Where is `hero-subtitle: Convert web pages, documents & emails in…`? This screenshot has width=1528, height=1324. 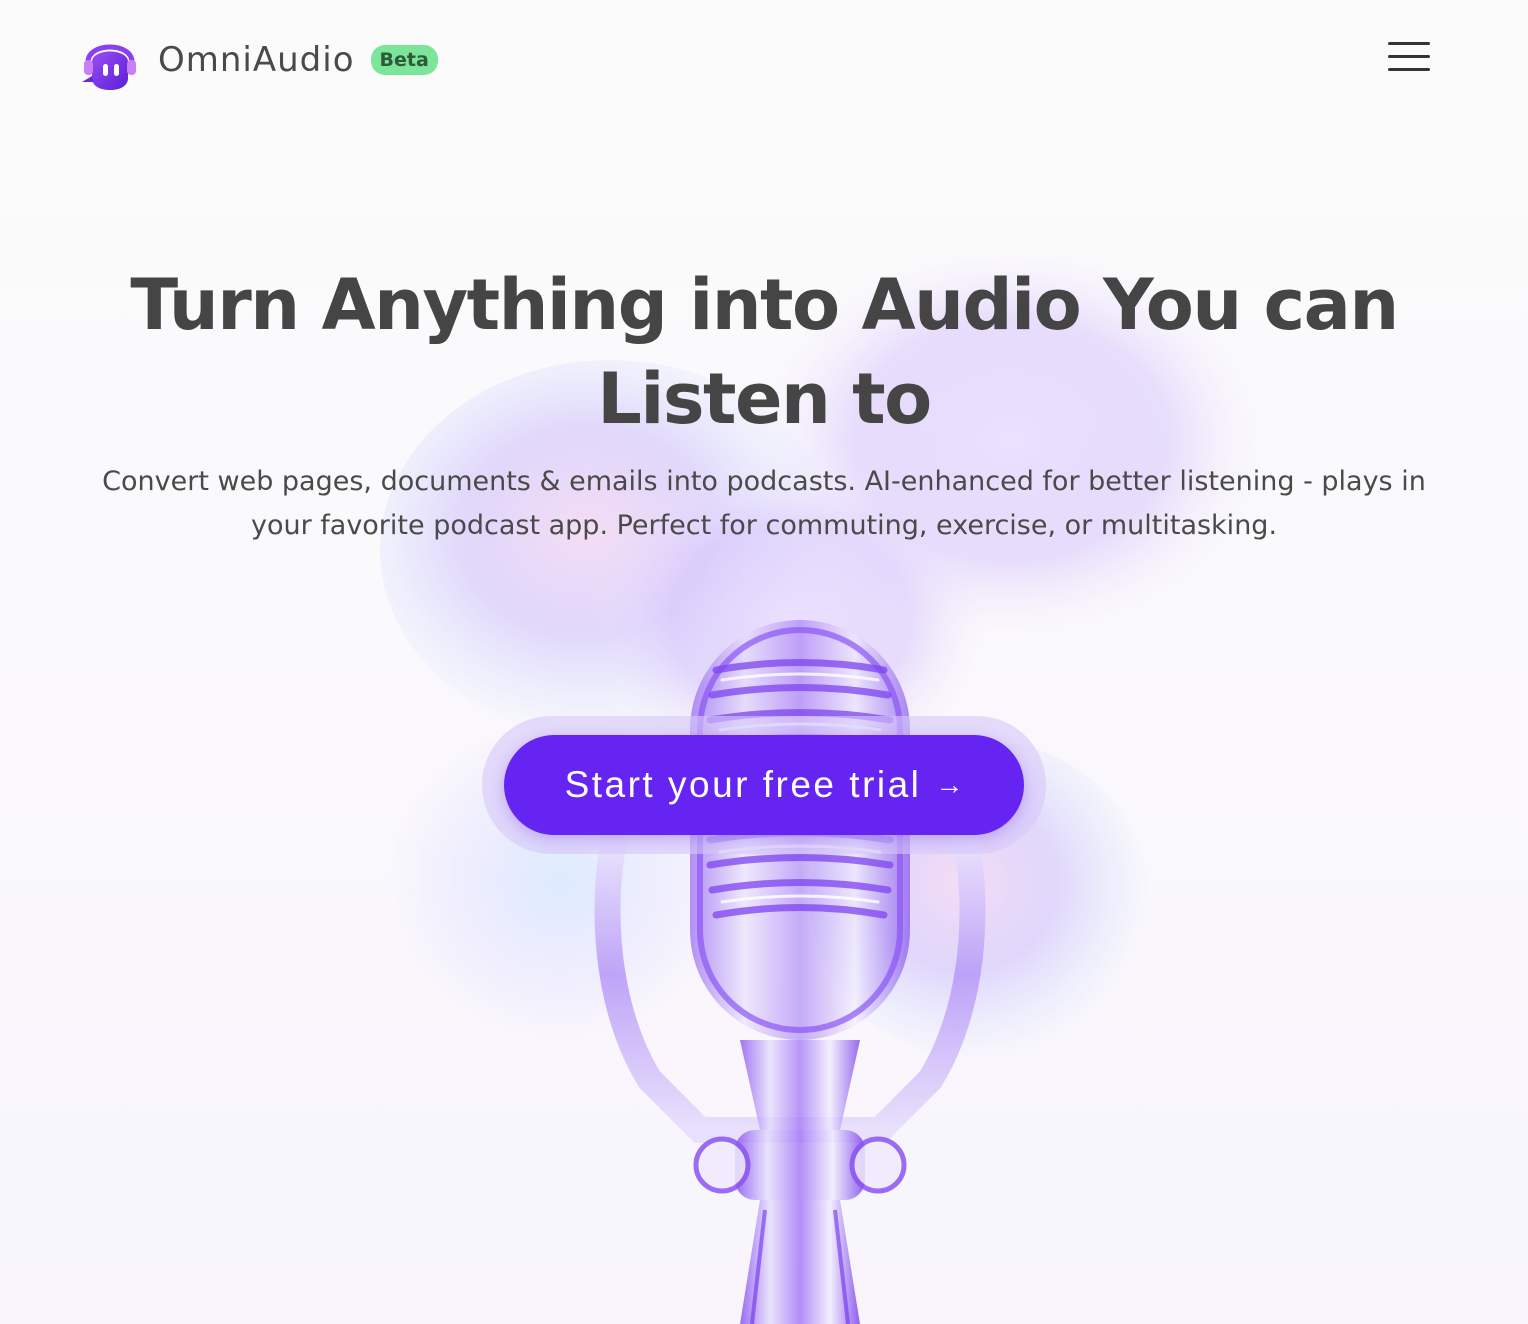 hero-subtitle: Convert web pages, documents & emails in… is located at coordinates (764, 503).